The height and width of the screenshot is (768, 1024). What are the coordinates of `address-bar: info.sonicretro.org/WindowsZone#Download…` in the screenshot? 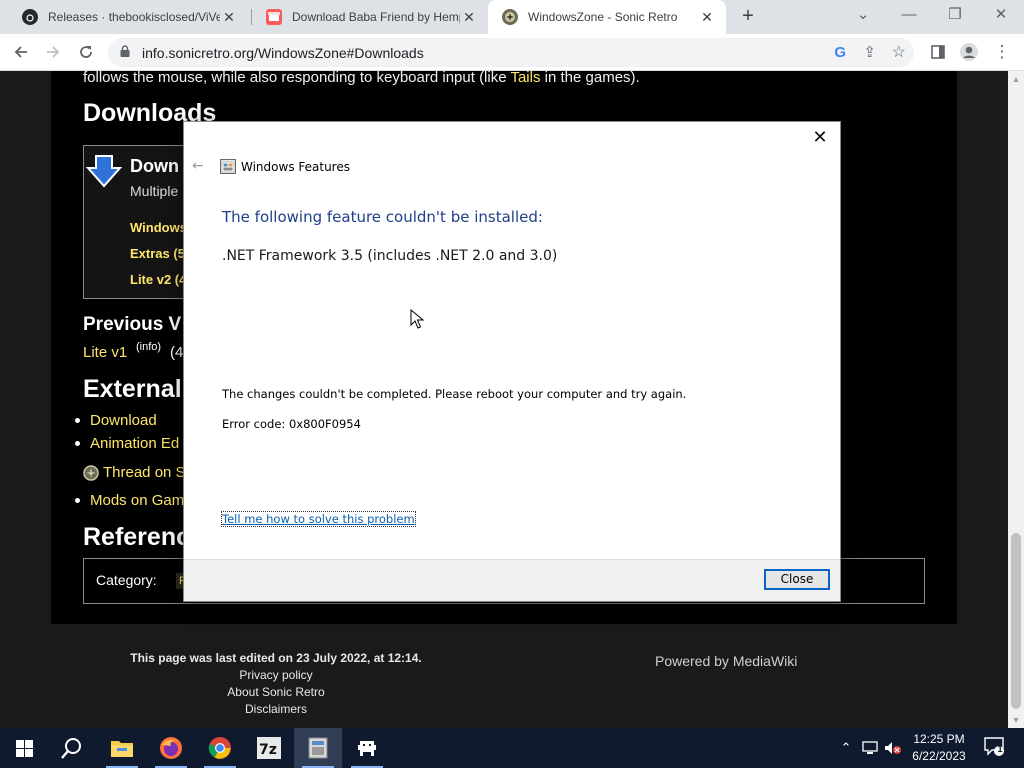 It's located at (511, 52).